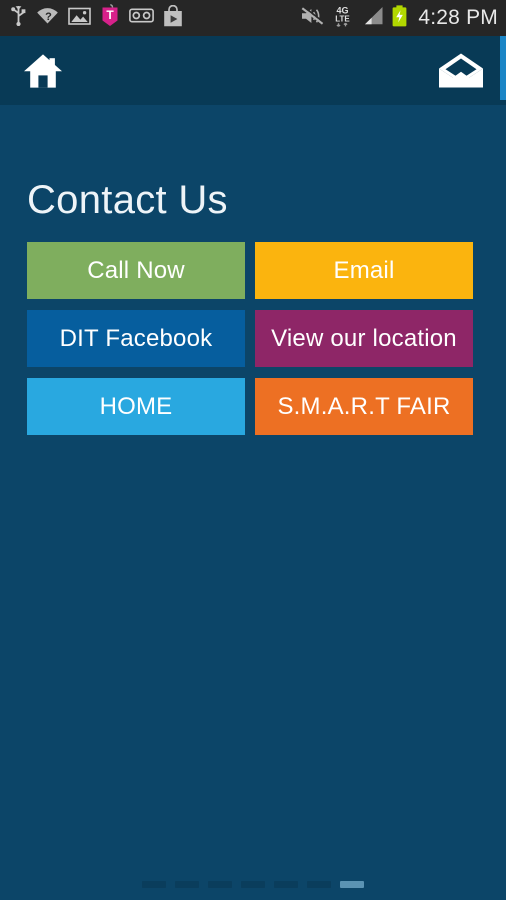 Image resolution: width=506 pixels, height=900 pixels. I want to click on header-edge-indicator, so click(503, 68).